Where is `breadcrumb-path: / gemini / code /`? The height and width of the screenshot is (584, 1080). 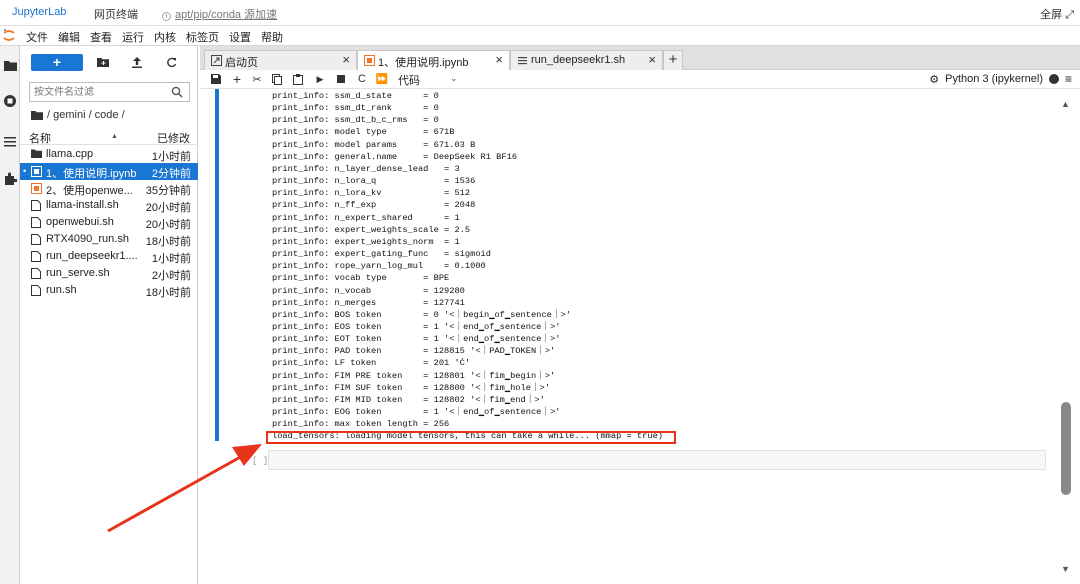
breadcrumb-path: / gemini / code / is located at coordinates (86, 115).